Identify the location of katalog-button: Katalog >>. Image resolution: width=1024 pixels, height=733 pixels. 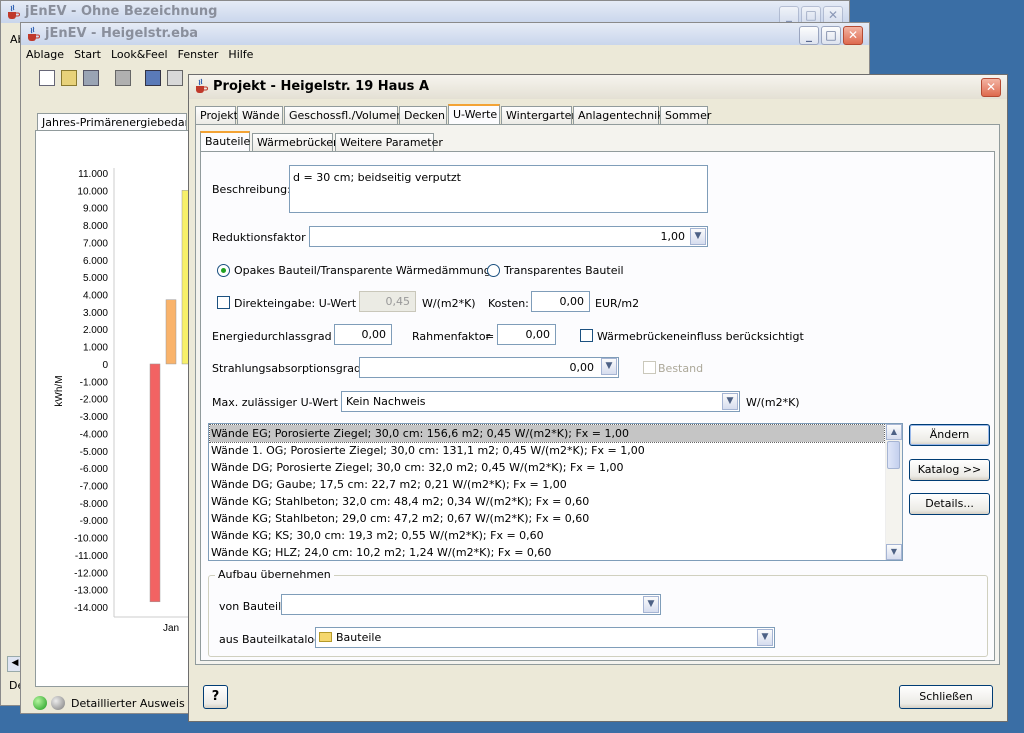
(949, 470).